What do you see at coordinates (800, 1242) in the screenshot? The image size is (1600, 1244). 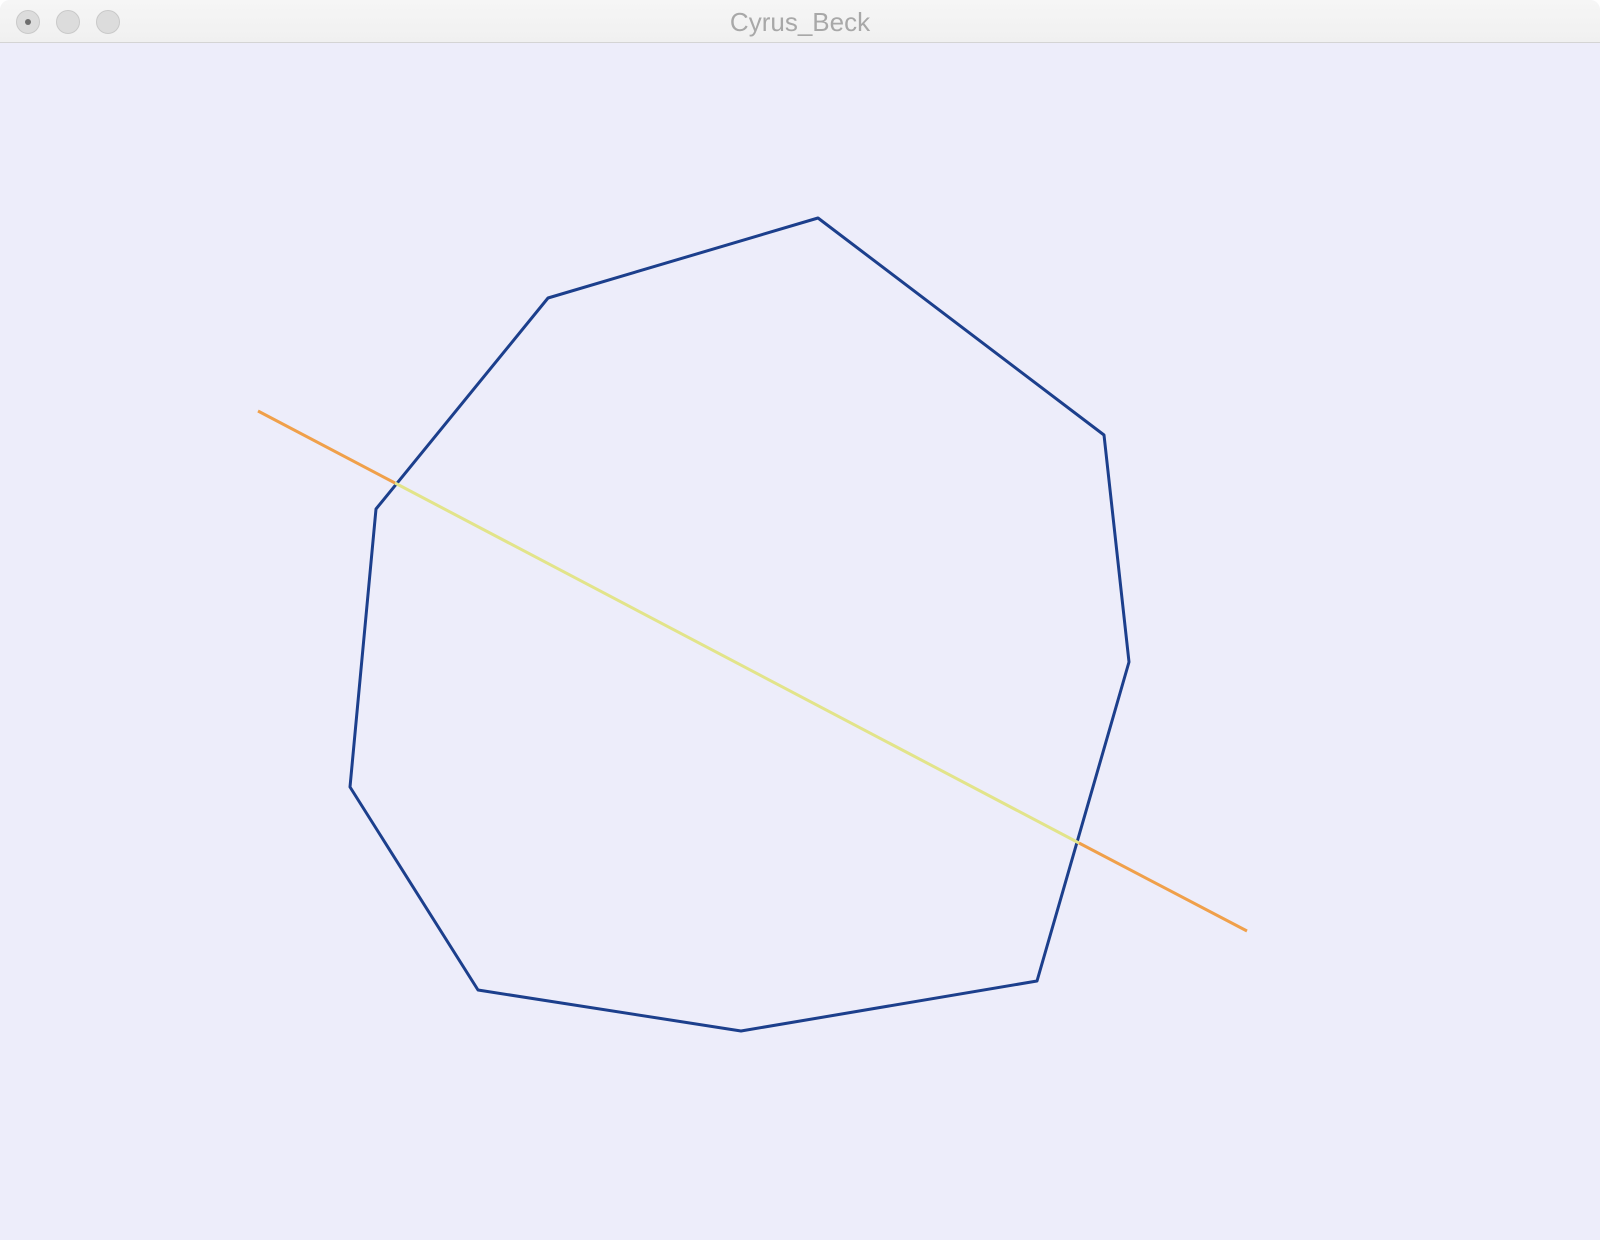 I see `window-bottom-edge` at bounding box center [800, 1242].